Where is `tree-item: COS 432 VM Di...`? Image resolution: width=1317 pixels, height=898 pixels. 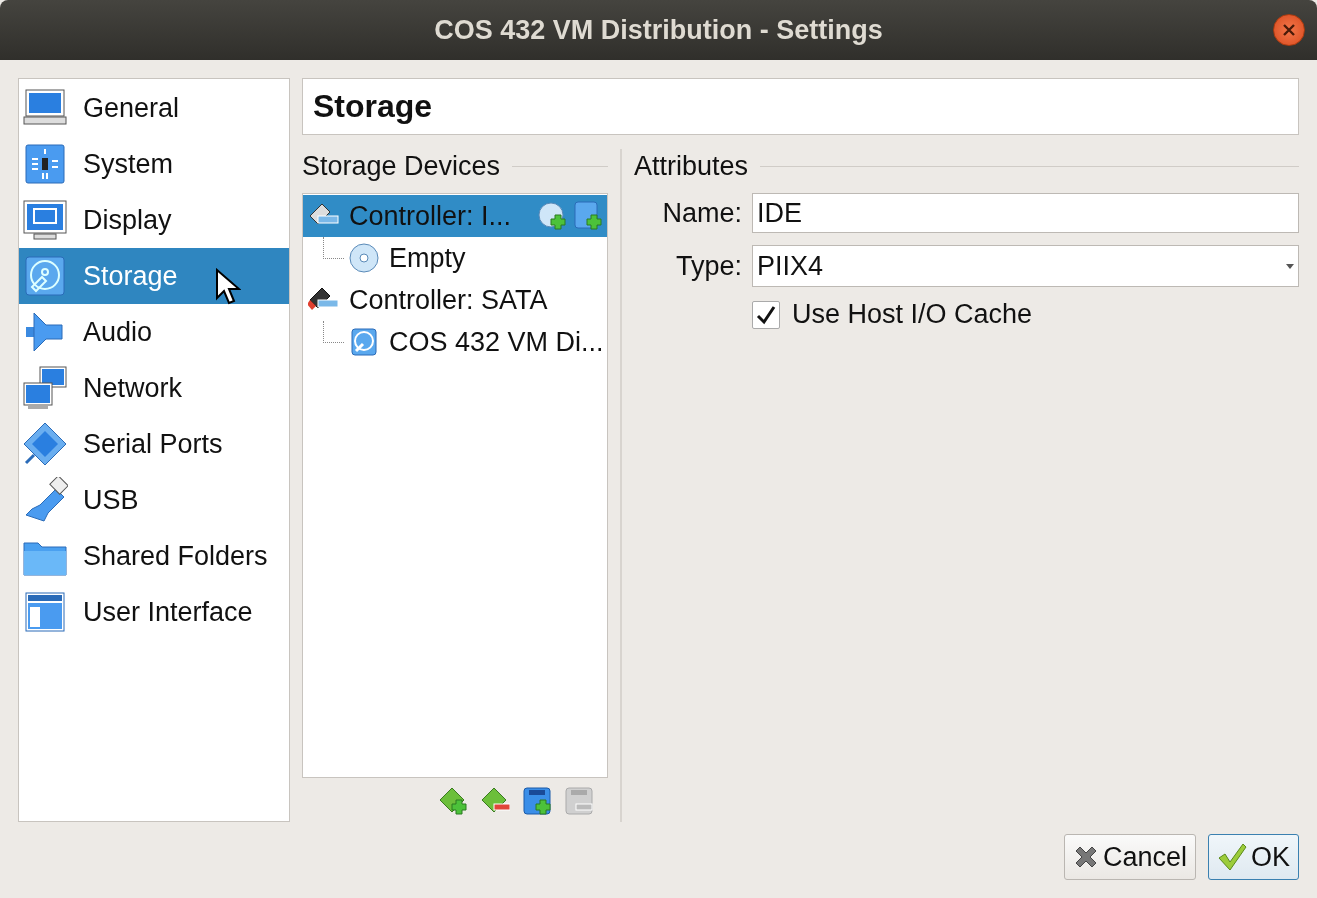
tree-item: COS 432 VM Di... is located at coordinates (455, 342).